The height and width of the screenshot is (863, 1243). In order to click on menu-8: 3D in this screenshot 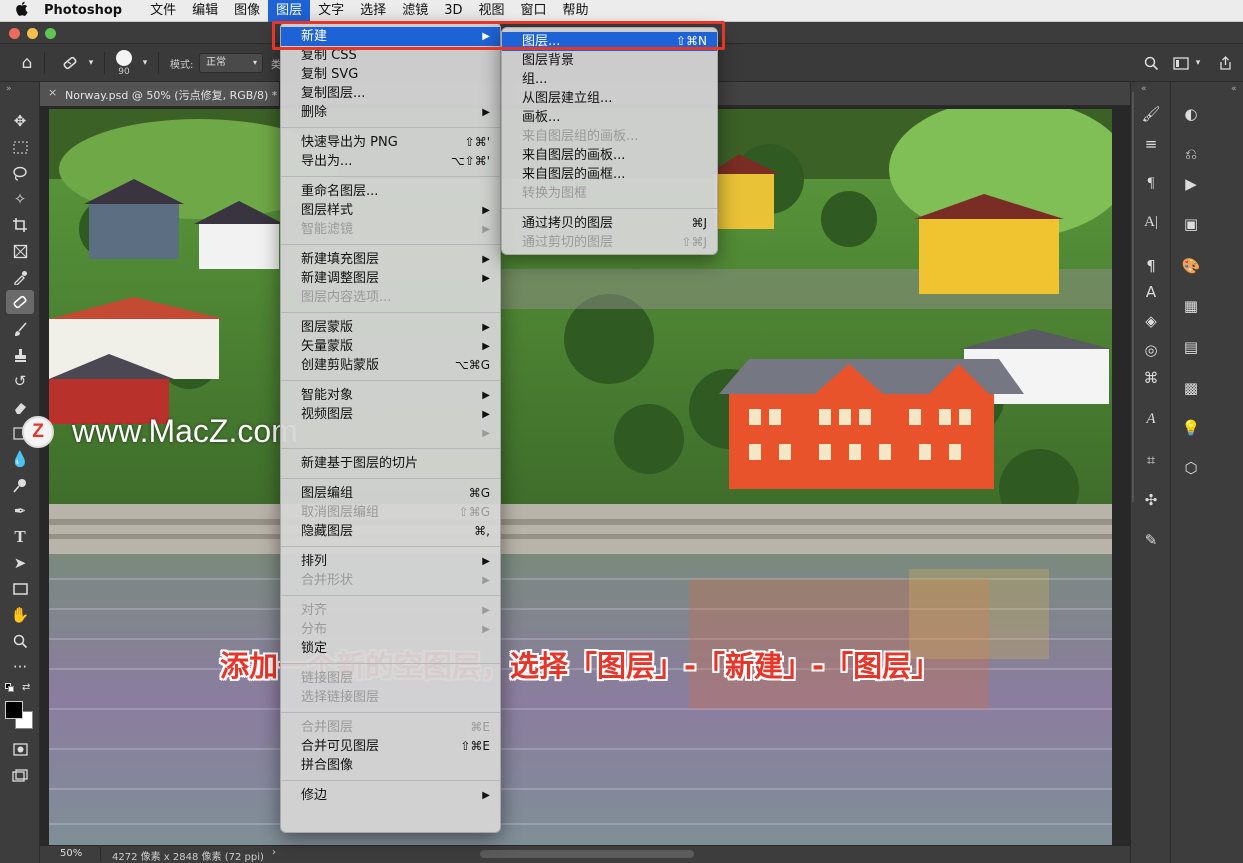, I will do `click(453, 11)`.